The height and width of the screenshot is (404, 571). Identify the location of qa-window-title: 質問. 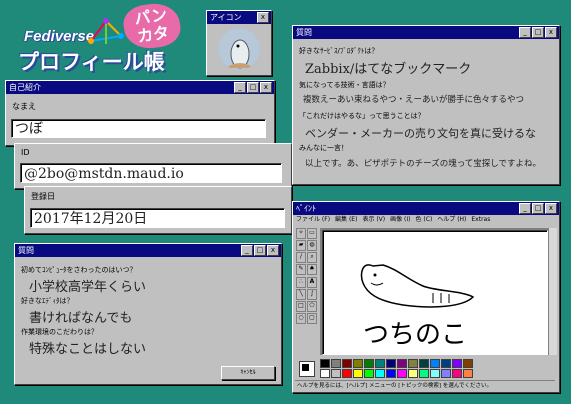
(26, 250).